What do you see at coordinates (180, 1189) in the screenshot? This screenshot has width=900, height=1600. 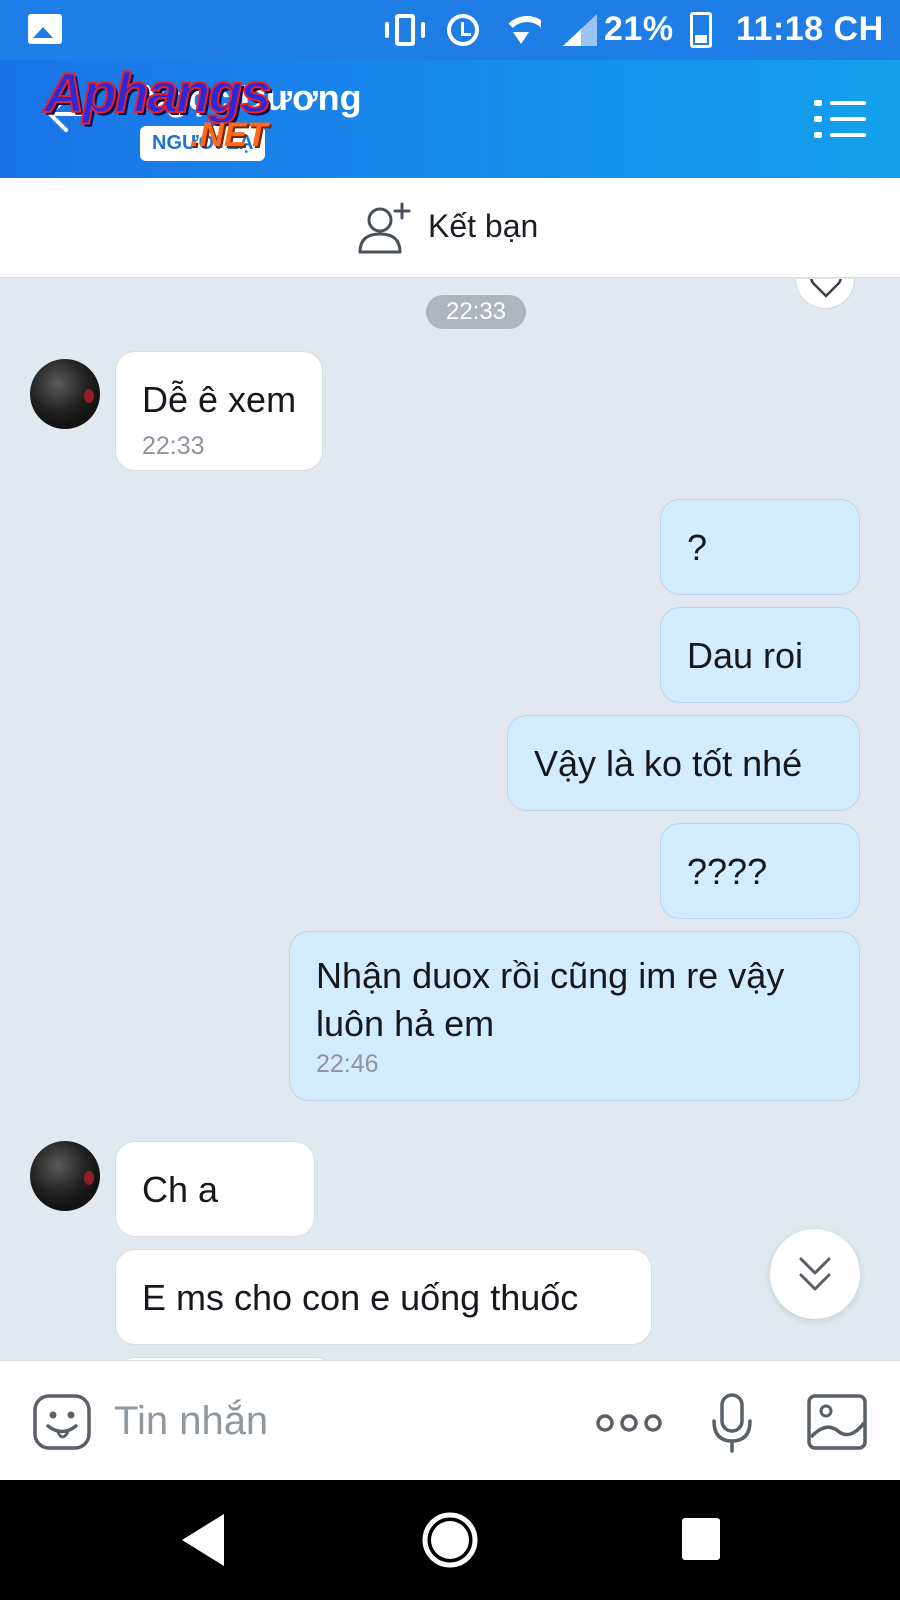 I see `message-text: Ch a` at bounding box center [180, 1189].